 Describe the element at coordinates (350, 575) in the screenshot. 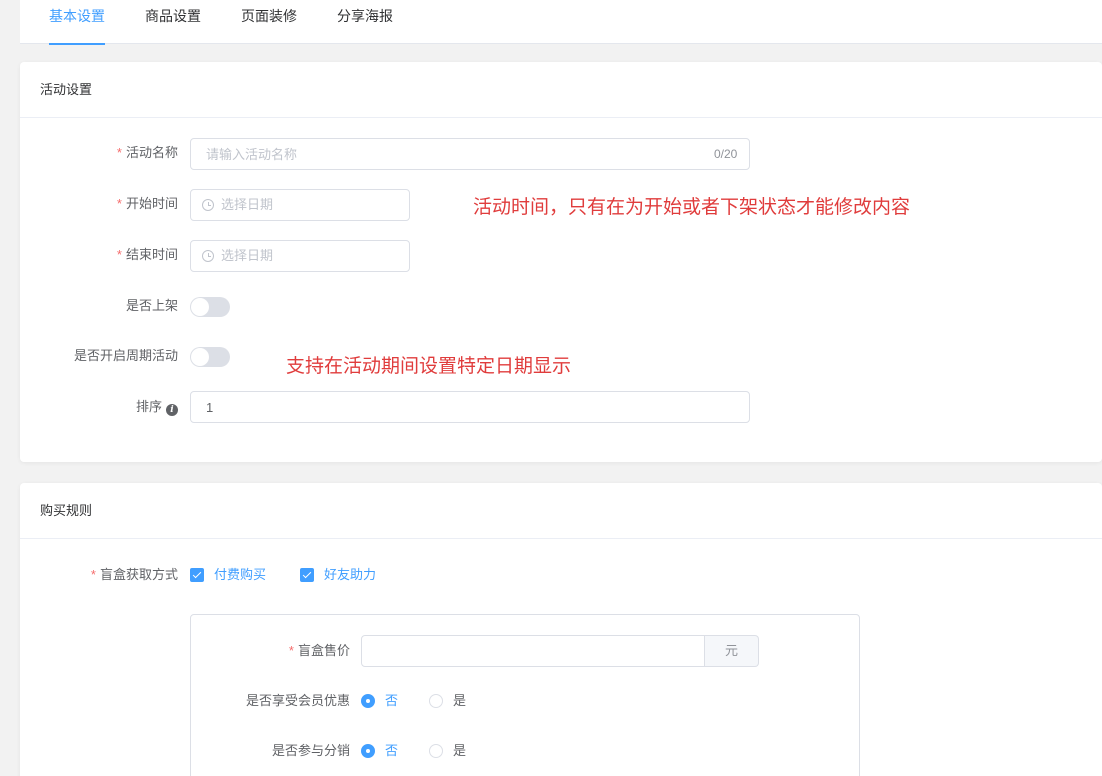

I see `friend-help-label: 好友助力` at that location.